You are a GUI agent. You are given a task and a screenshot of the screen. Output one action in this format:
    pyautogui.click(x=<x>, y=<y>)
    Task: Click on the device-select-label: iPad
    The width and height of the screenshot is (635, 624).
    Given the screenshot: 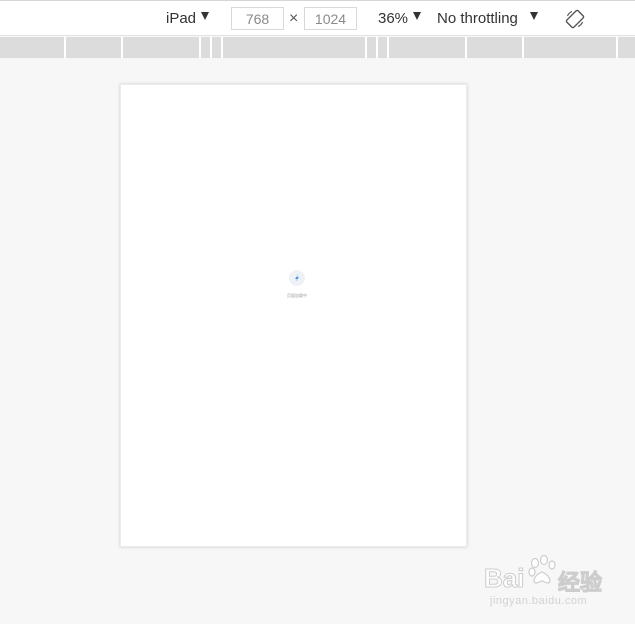 What is the action you would take?
    pyautogui.click(x=181, y=18)
    